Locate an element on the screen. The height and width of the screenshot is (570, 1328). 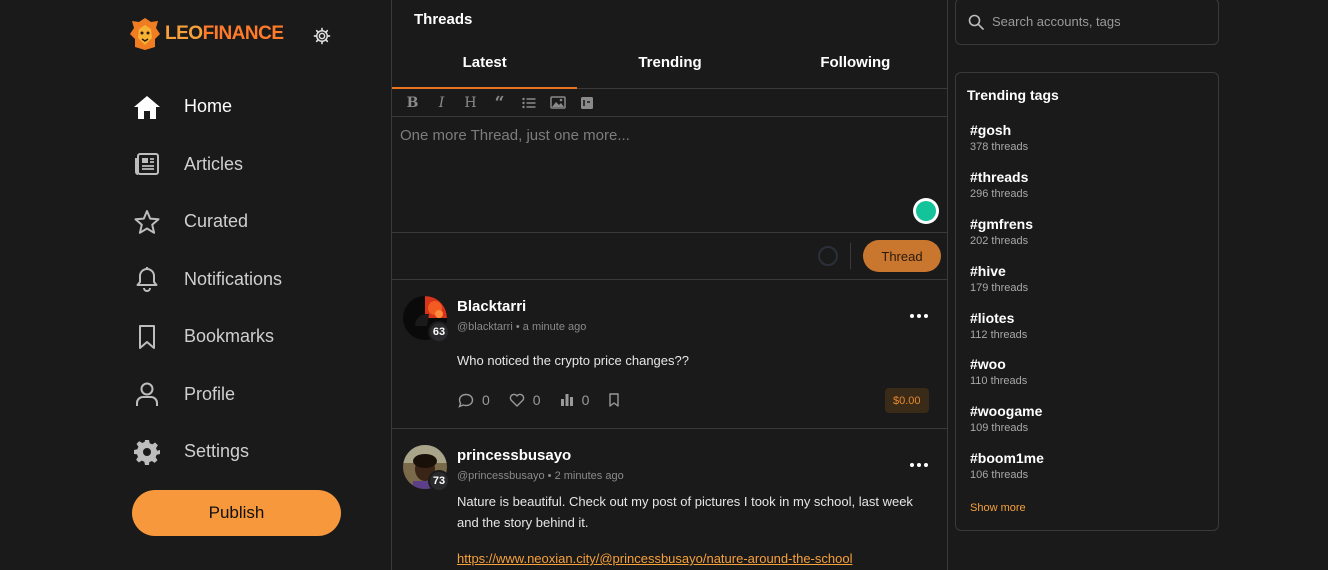
tag-count: 106 threads is located at coordinates (999, 475).